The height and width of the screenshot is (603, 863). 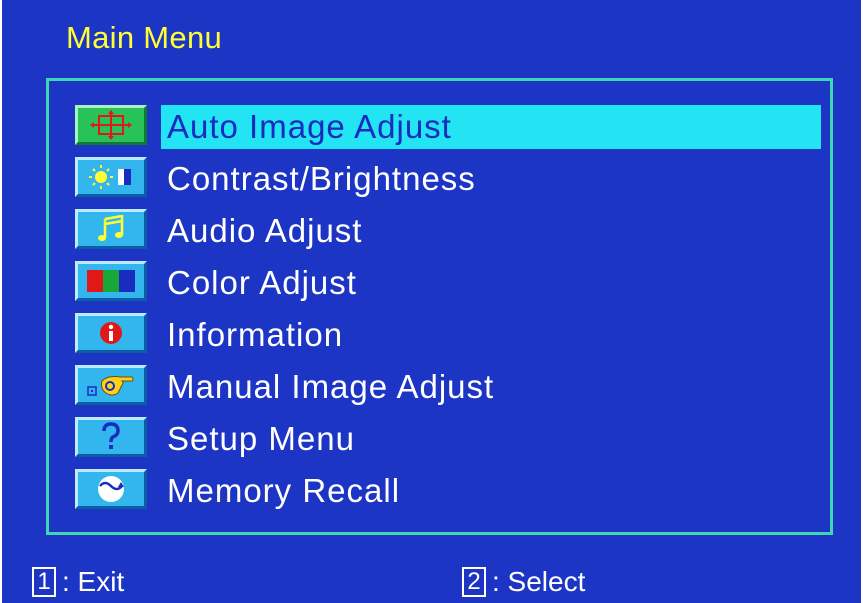 I want to click on menu-item-manual-image-adjust: Manual Image Adjust, so click(x=450, y=387).